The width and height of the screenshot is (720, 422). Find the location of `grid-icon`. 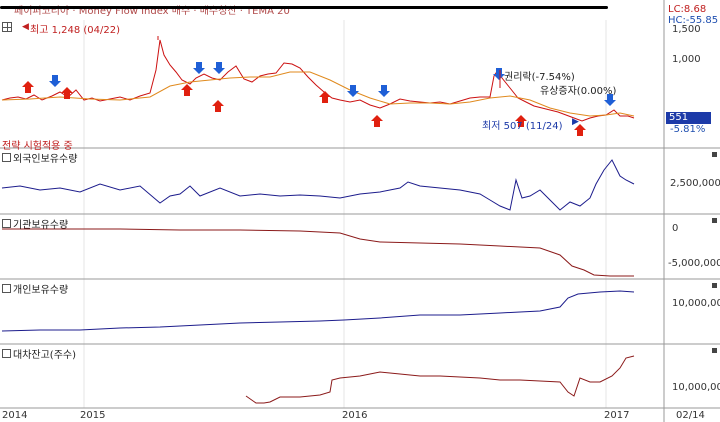

grid-icon is located at coordinates (7, 27).